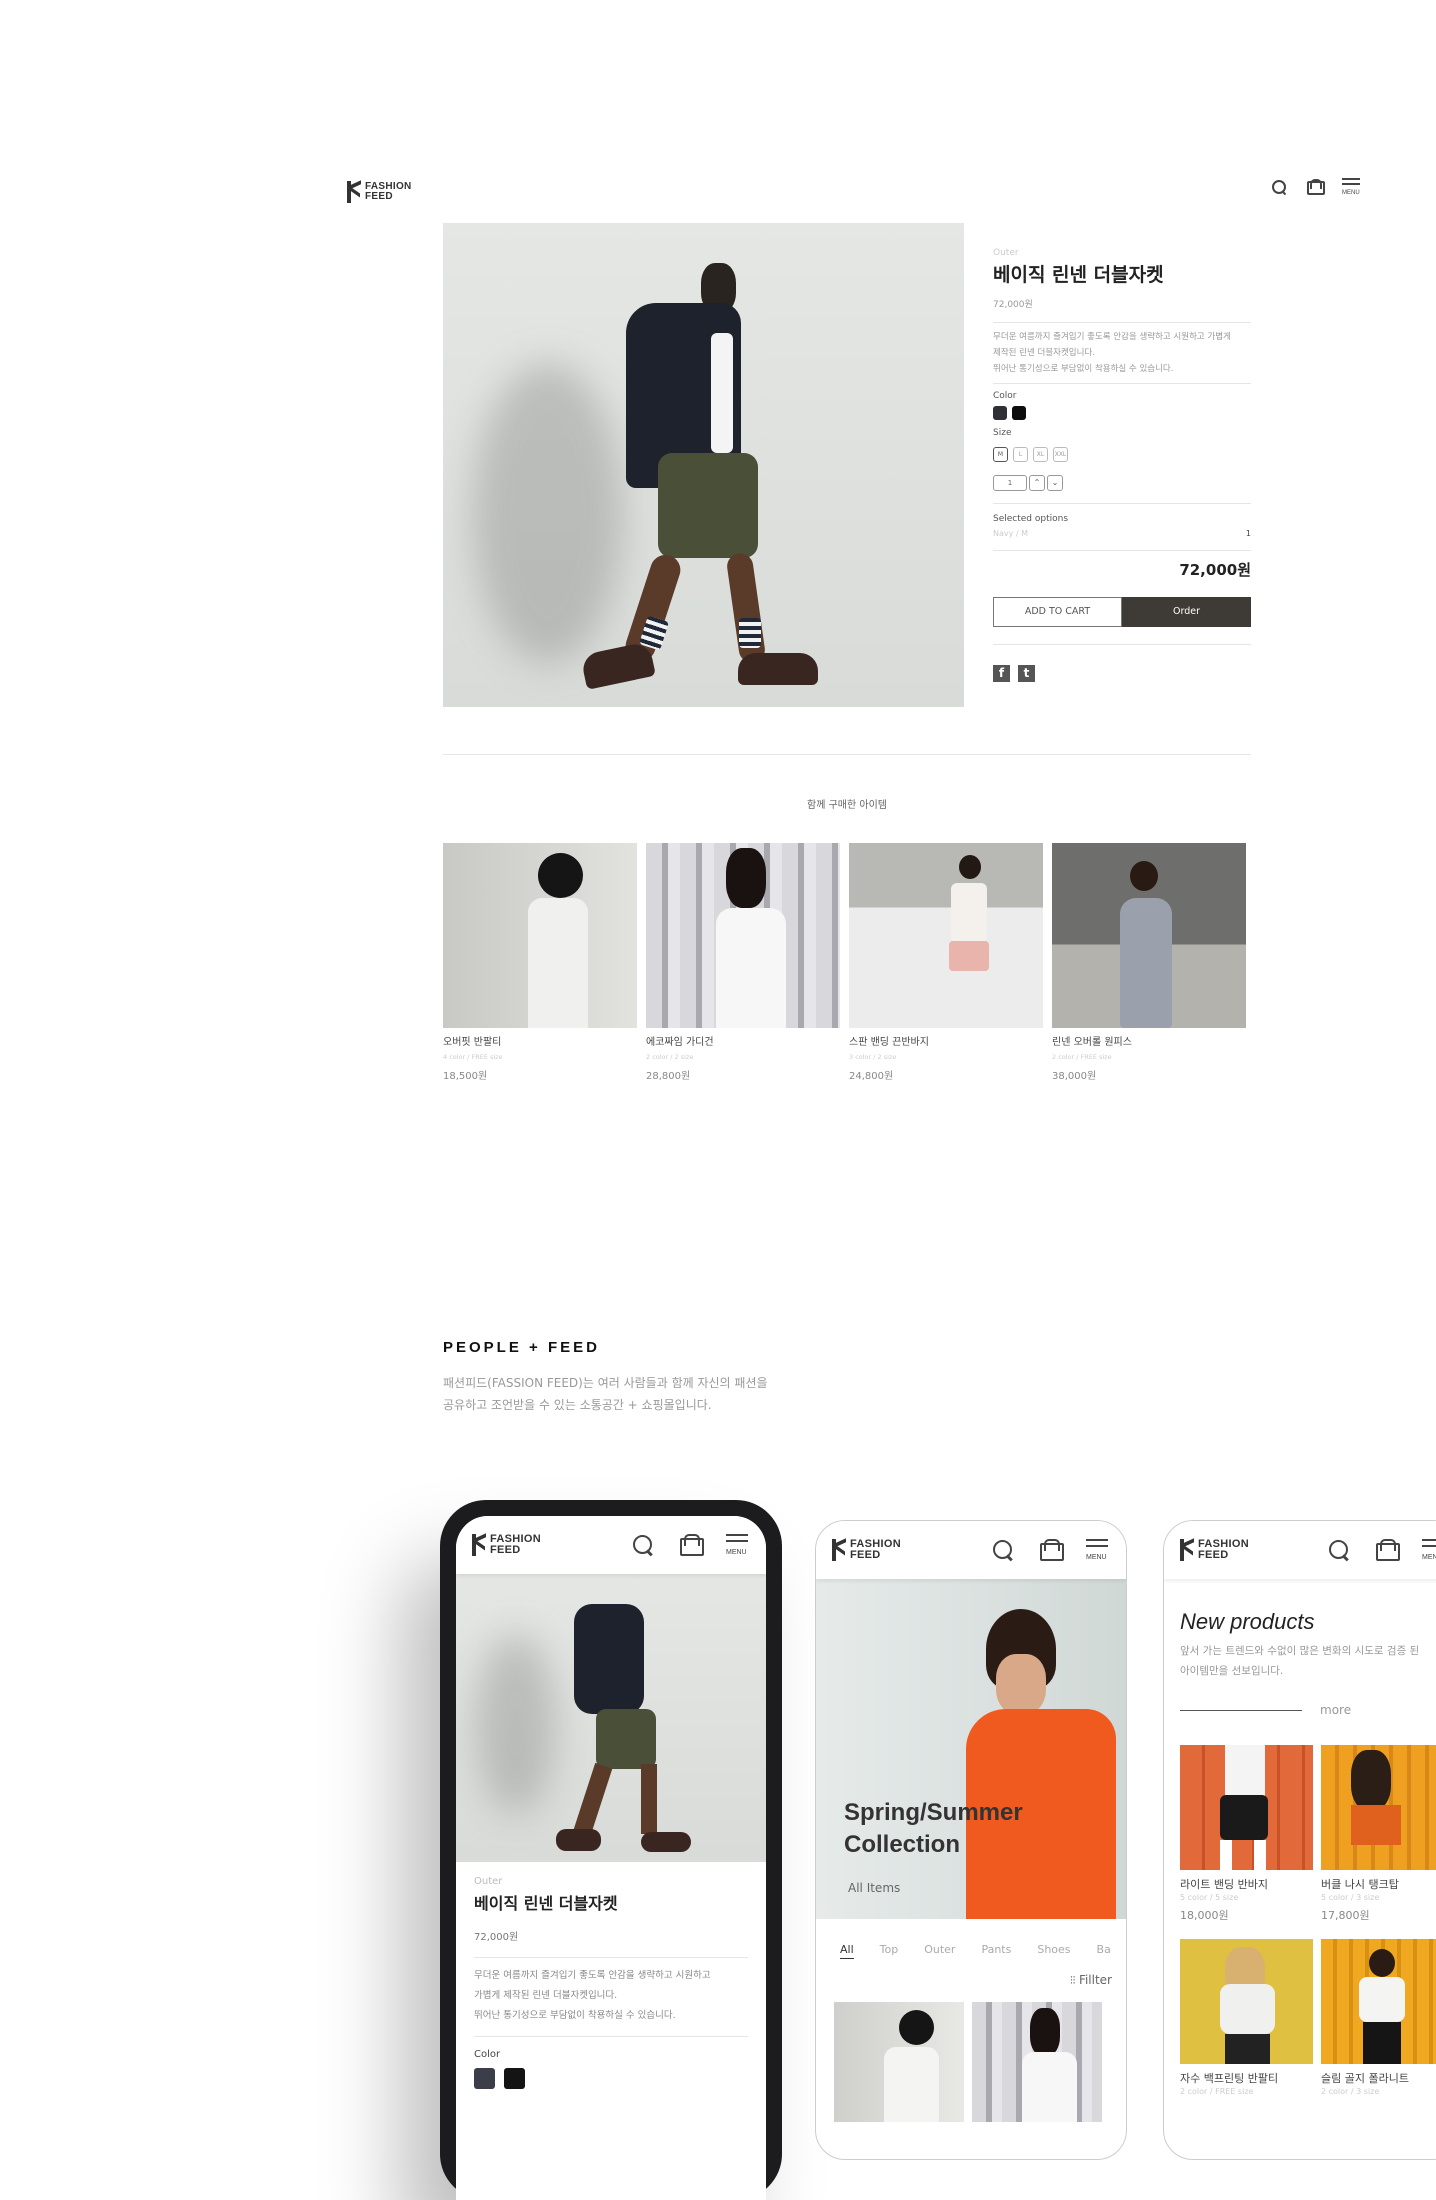 The height and width of the screenshot is (2200, 1436). What do you see at coordinates (1122, 483) in the screenshot?
I see `quantity-stepper: 1 ⌃ ⌄` at bounding box center [1122, 483].